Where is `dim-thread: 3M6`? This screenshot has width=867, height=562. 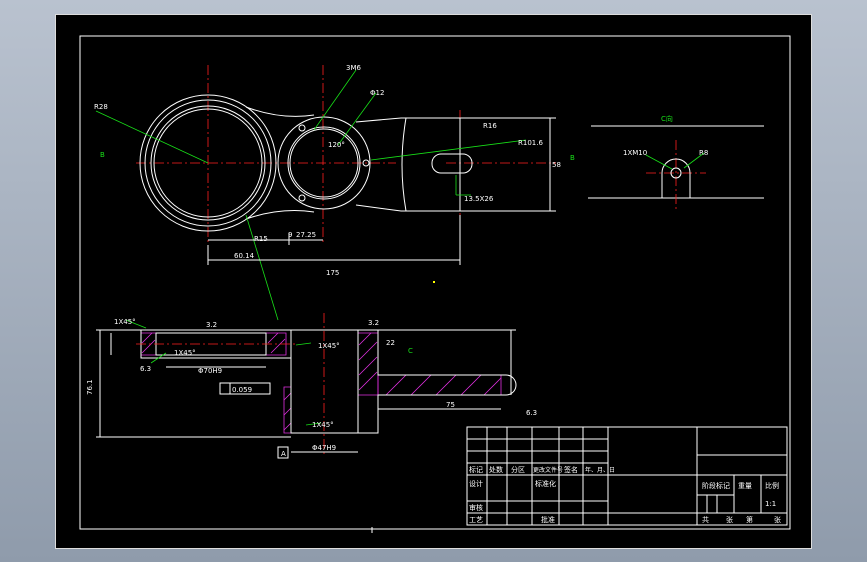
dim-thread: 3M6 is located at coordinates (353, 68).